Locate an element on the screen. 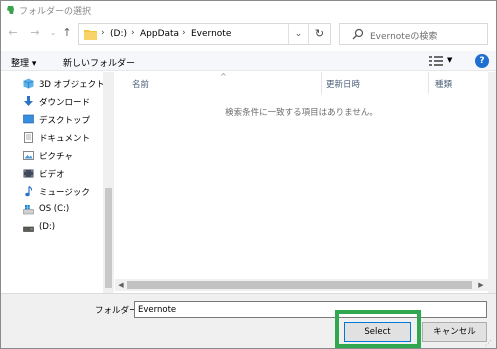 The width and height of the screenshot is (497, 349). search-icon is located at coordinates (358, 34).